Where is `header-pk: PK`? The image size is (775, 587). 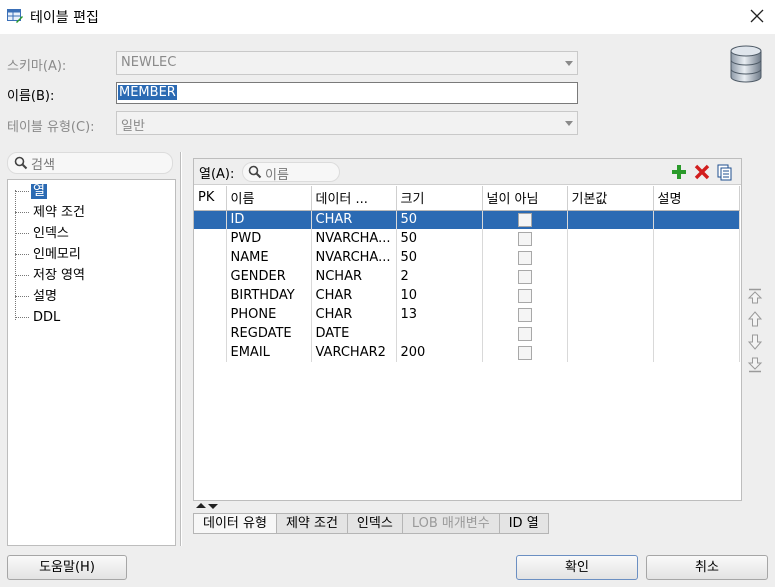 header-pk: PK is located at coordinates (210, 198).